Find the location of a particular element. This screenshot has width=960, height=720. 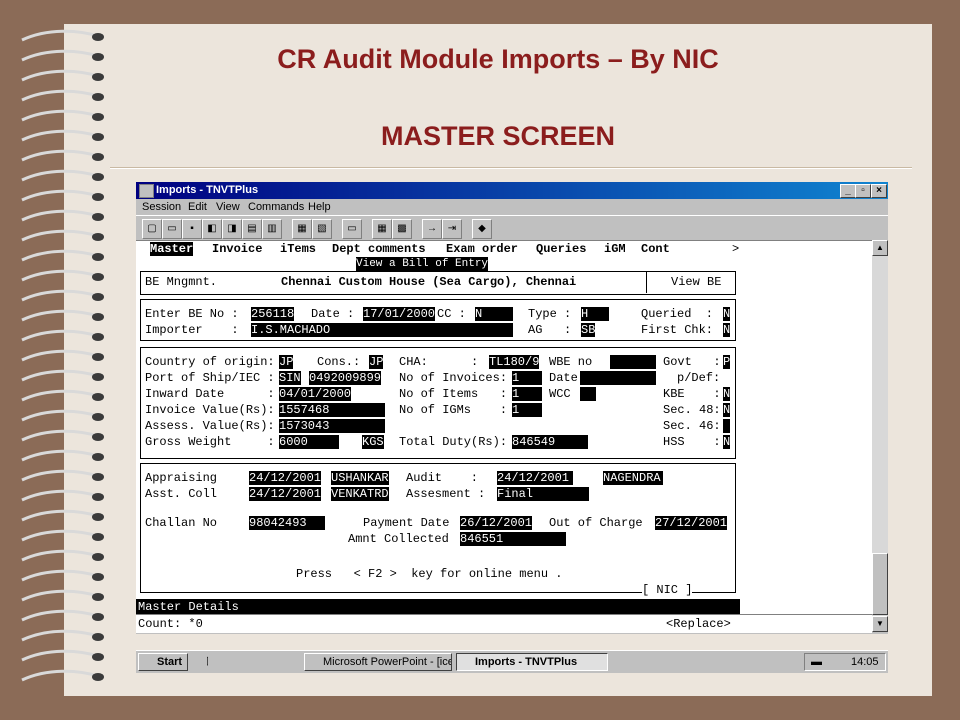

no-items-field: 1 is located at coordinates (527, 394).